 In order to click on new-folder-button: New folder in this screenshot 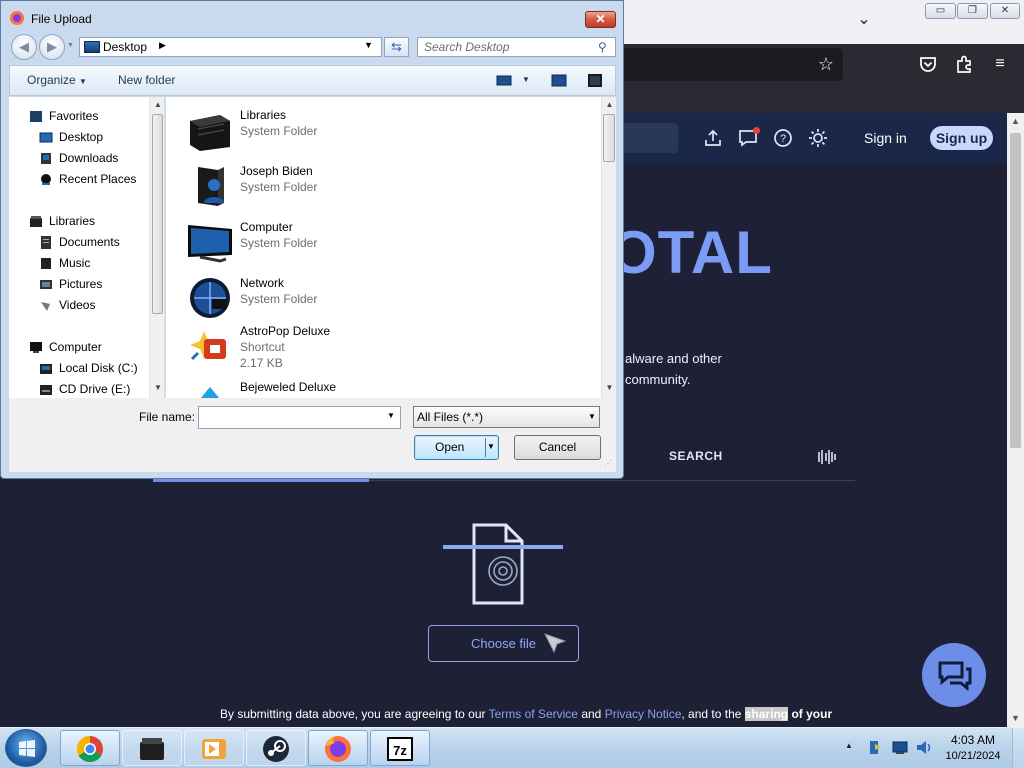, I will do `click(146, 80)`.